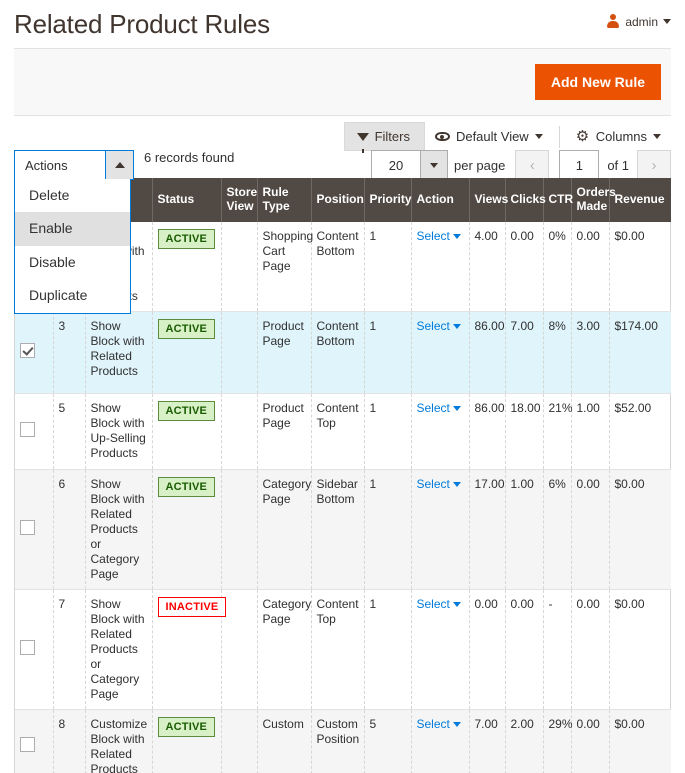 This screenshot has width=685, height=773. I want to click on row-position: Sidebar Bottom, so click(338, 529).